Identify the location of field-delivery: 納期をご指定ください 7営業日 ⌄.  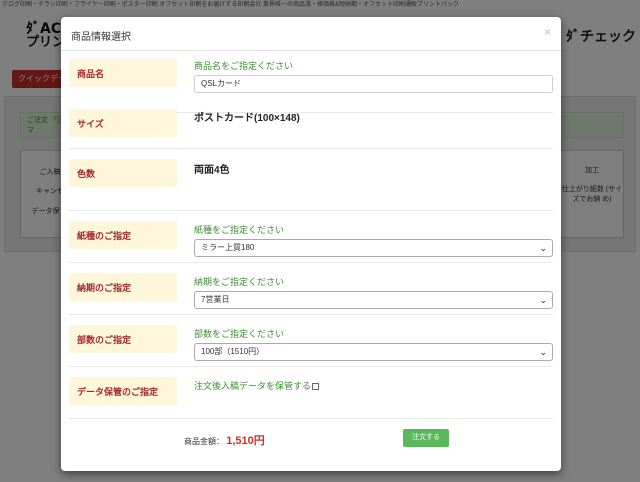
(373, 292).